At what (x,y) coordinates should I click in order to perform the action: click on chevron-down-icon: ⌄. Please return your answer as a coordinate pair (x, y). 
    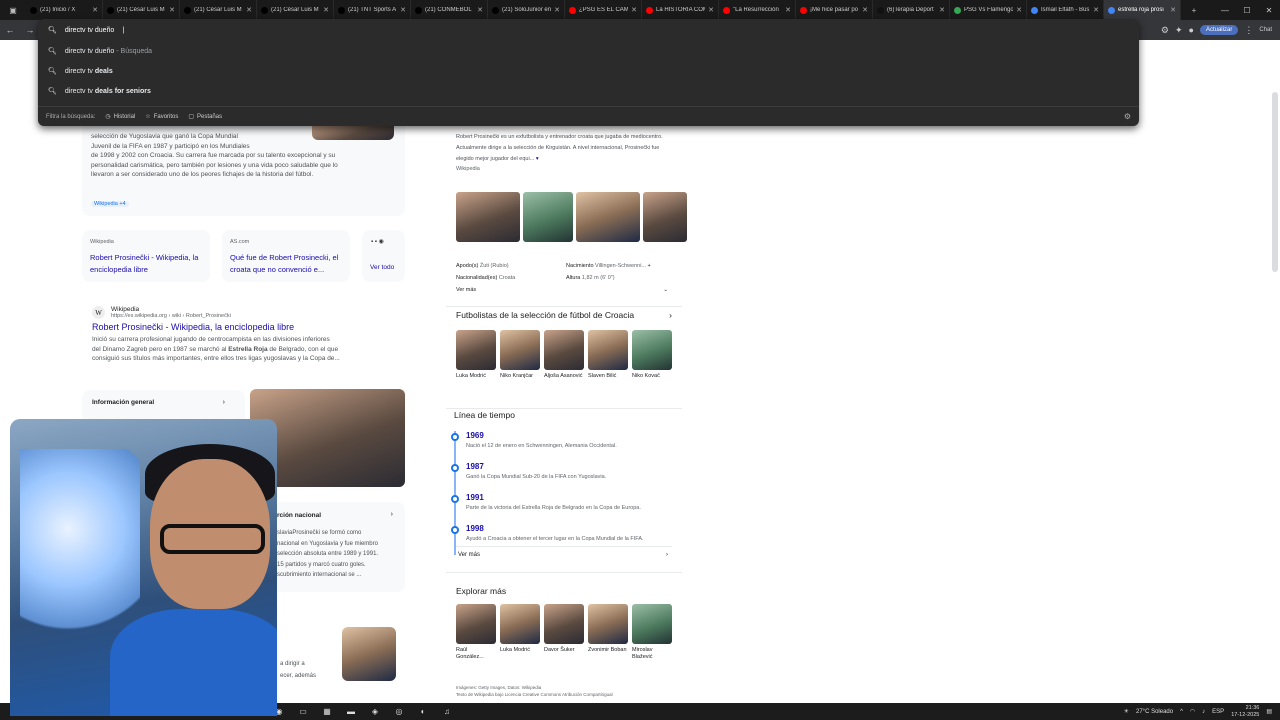
    Looking at the image, I should click on (665, 290).